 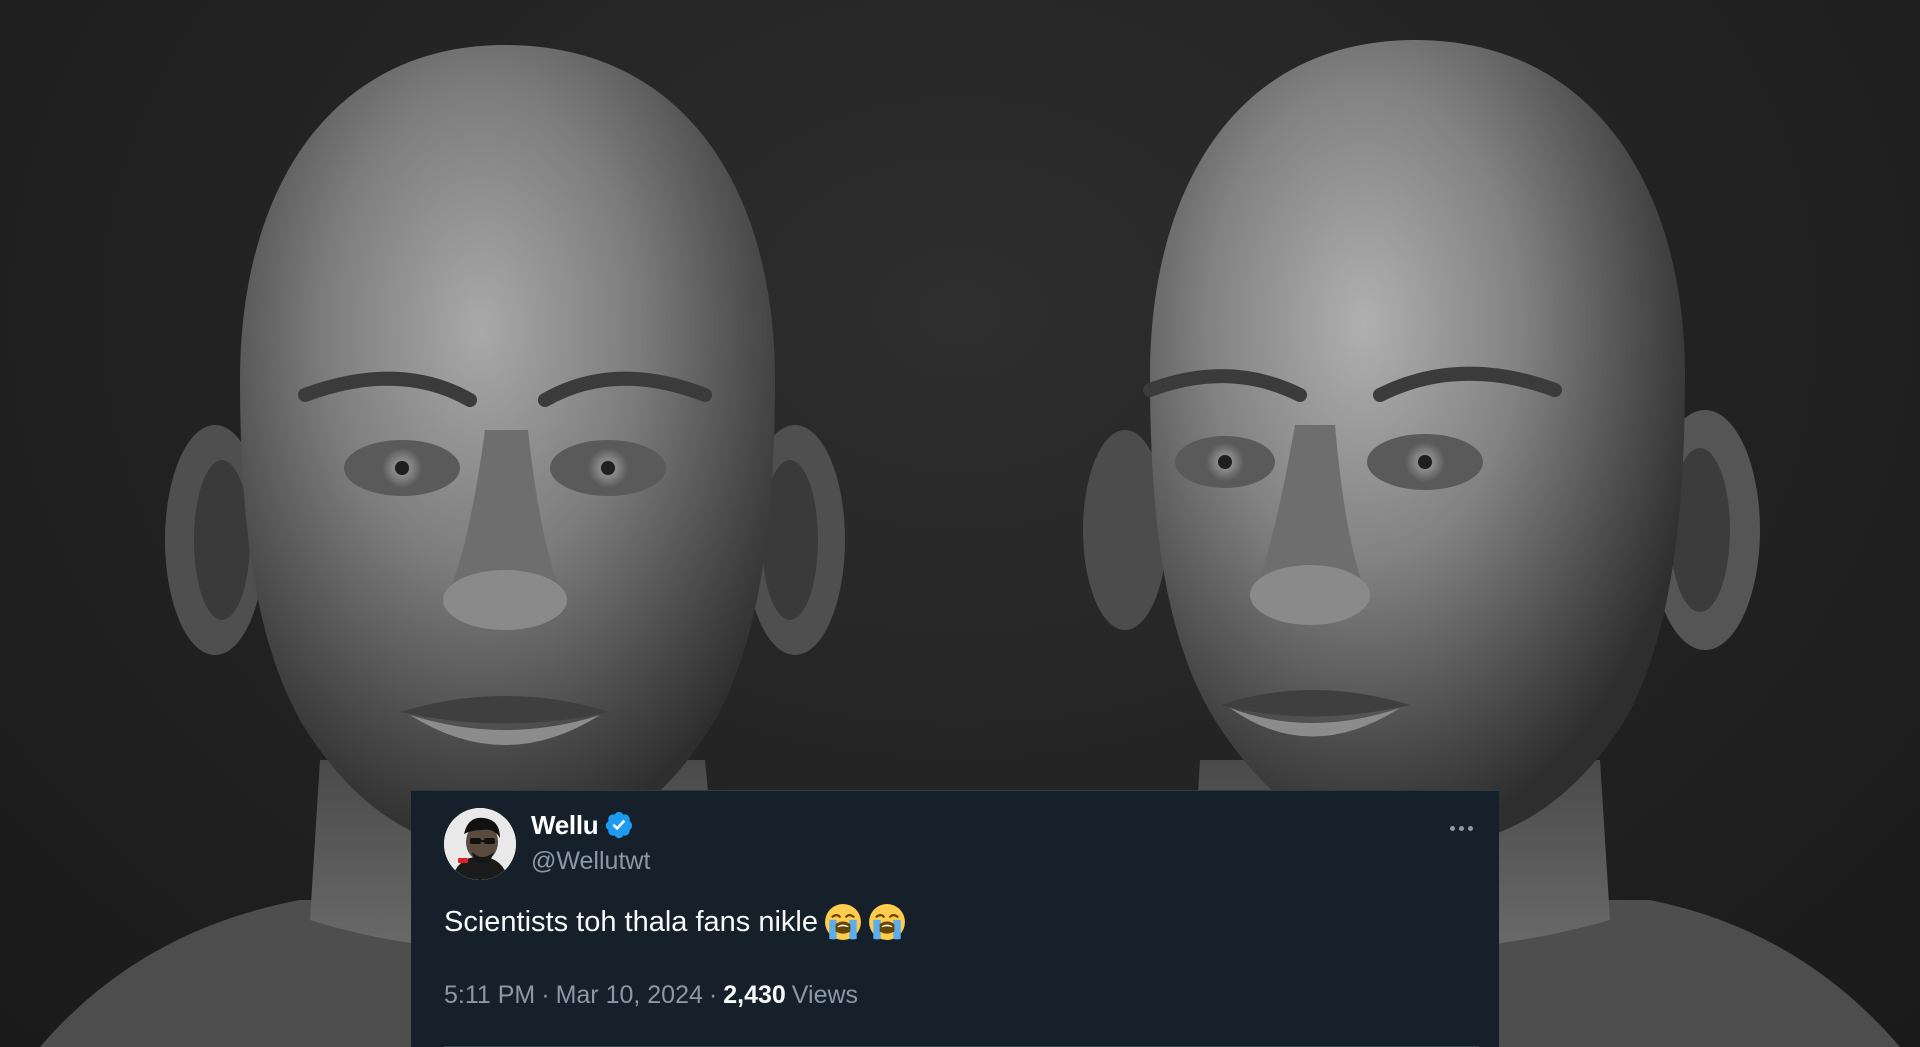 I want to click on user-handle: @Wellutwt, so click(x=590, y=861).